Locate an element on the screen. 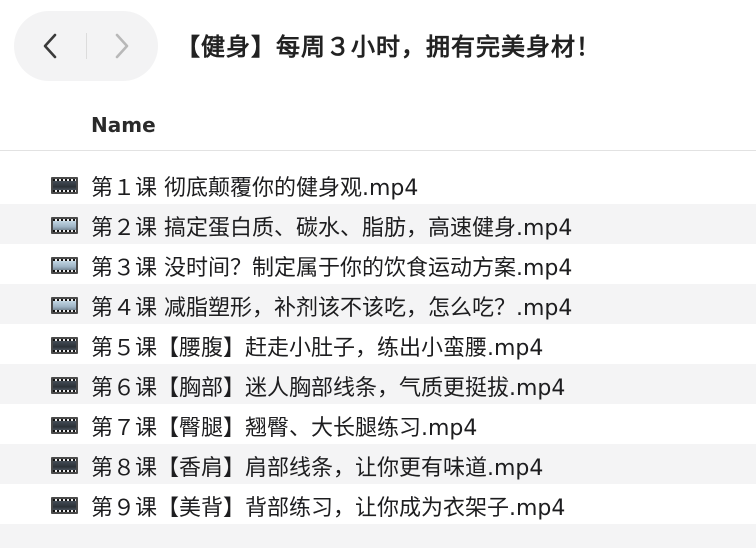 The width and height of the screenshot is (756, 548). column-header-name: Name is located at coordinates (123, 125).